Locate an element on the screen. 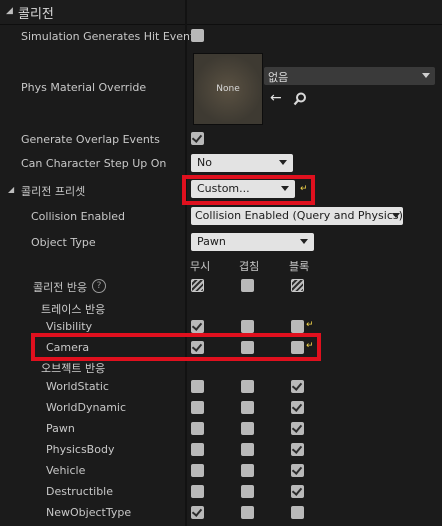  column-ignore: 무시 is located at coordinates (200, 266).